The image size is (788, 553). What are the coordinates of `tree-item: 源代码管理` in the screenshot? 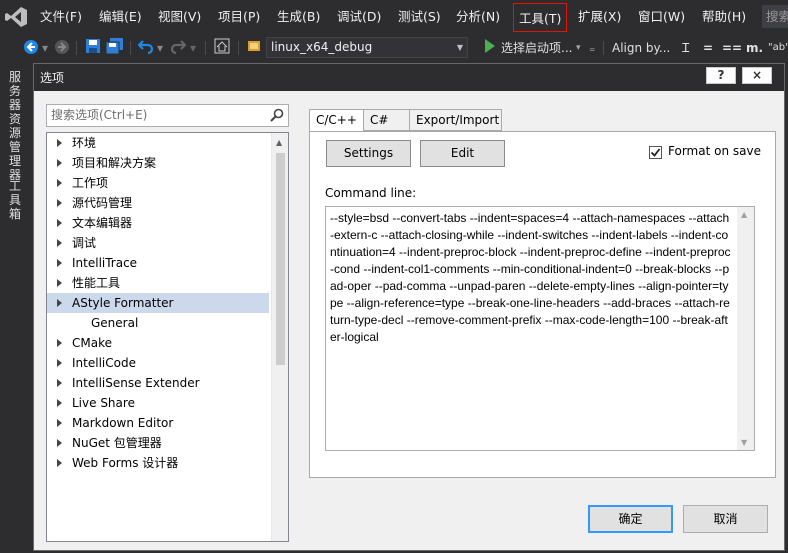 It's located at (158, 203).